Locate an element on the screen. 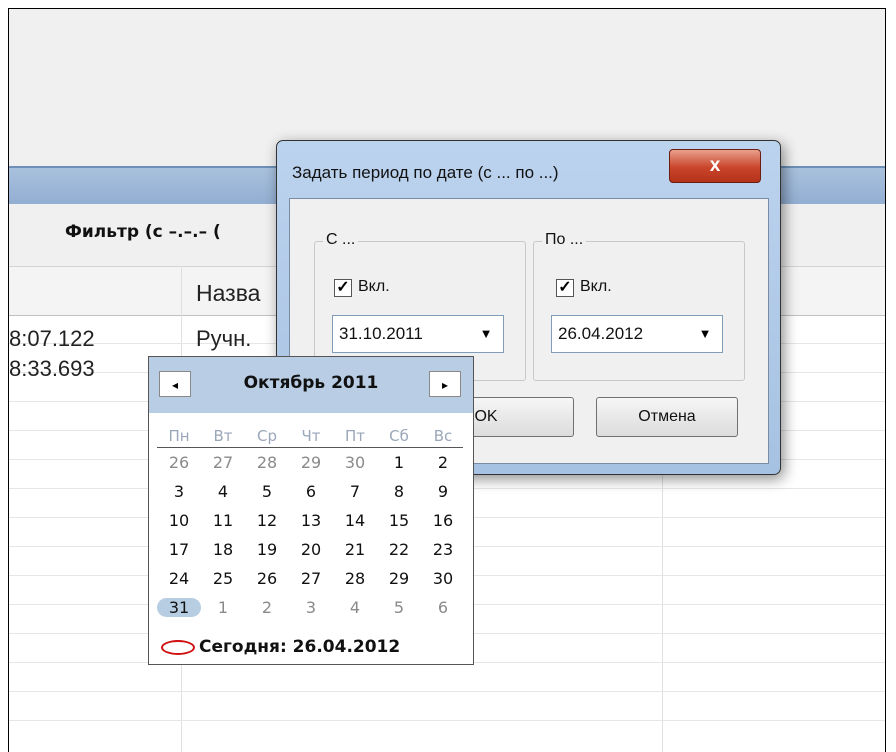 The image size is (896, 752). weekday-label: Пн is located at coordinates (179, 436).